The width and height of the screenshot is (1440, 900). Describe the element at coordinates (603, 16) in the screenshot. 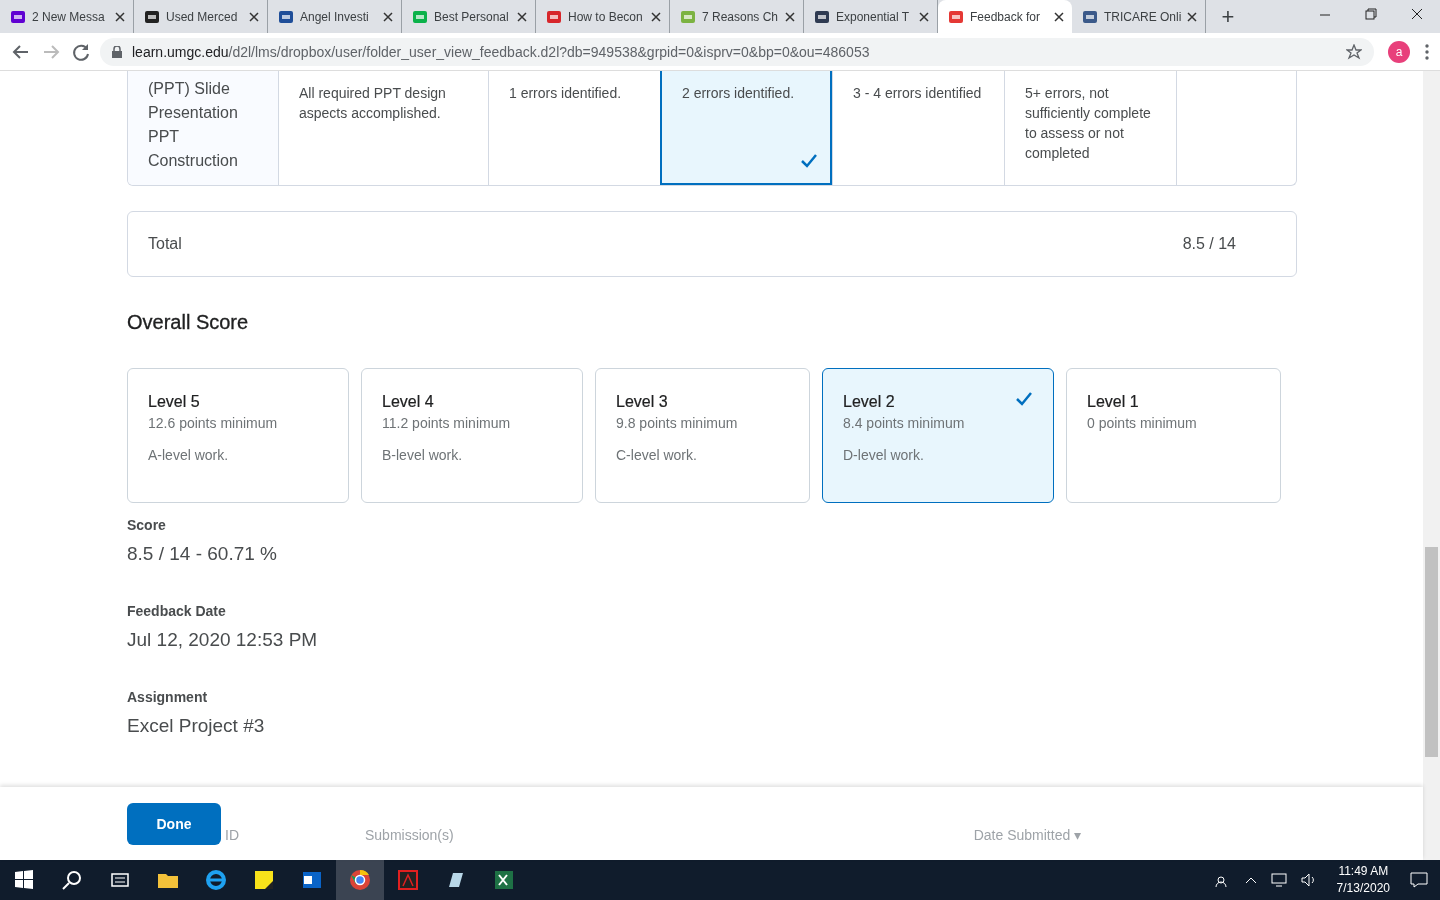

I see `browser-tab: How to Becon` at that location.